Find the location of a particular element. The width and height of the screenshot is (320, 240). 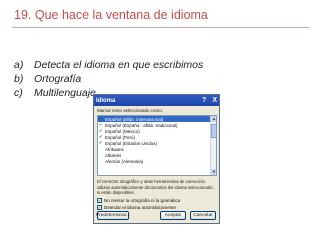

dialog-buttons: Predeterminar... Aceptar Cancelar is located at coordinates (156, 215).